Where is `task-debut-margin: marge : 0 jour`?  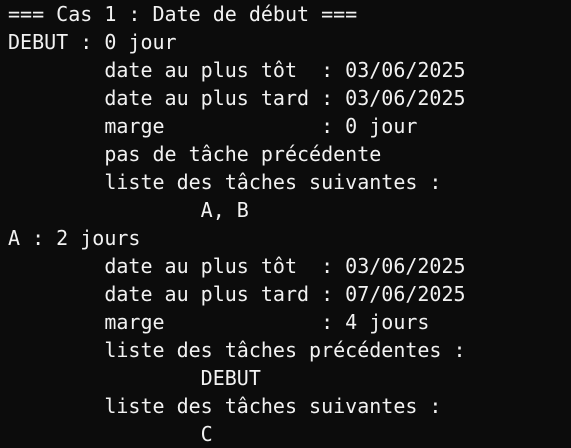 task-debut-margin: marge : 0 jour is located at coordinates (213, 126).